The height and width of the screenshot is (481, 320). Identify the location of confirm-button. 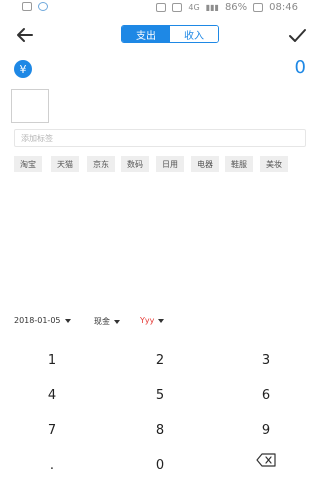
(297, 35).